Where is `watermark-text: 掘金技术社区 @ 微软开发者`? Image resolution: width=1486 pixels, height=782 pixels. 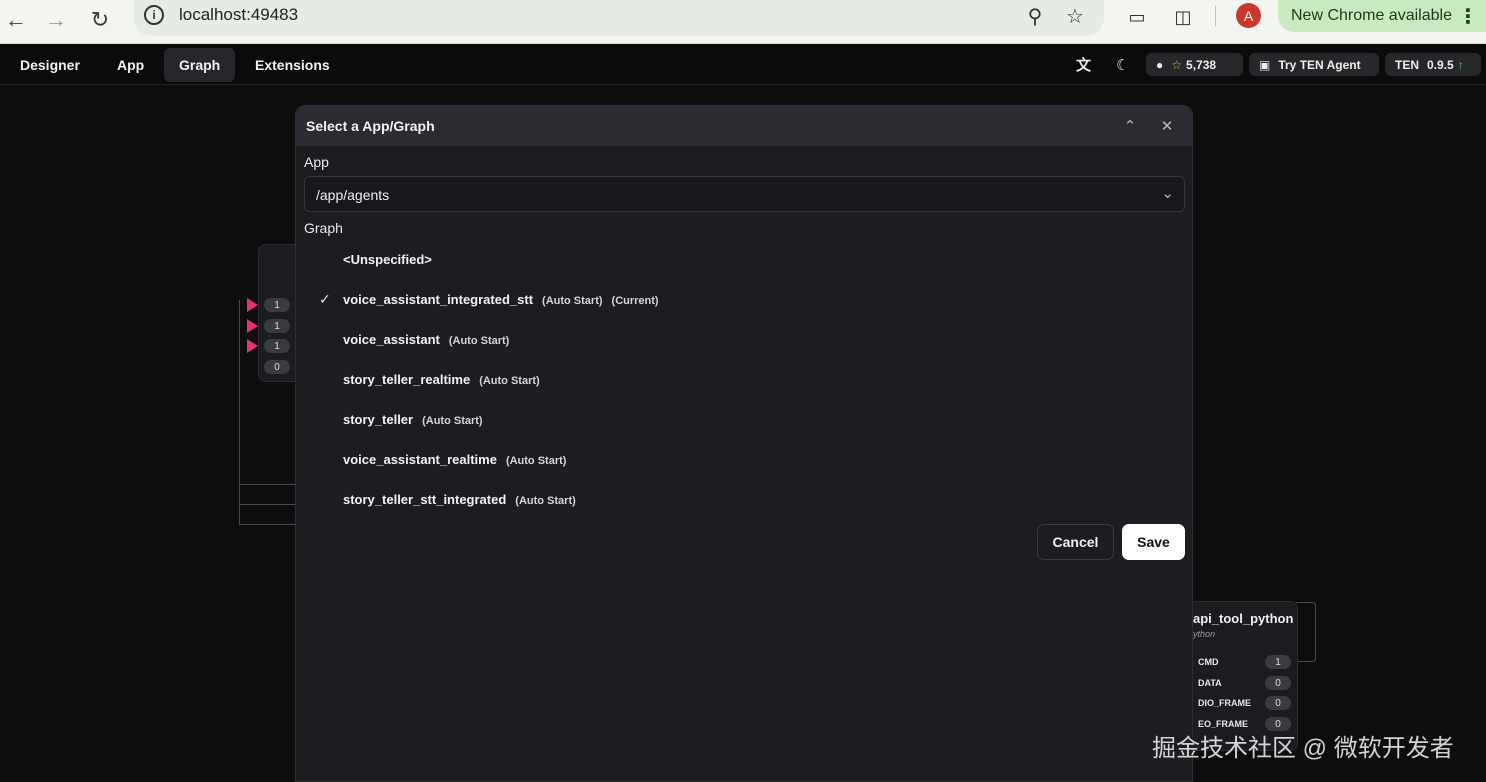
watermark-text: 掘金技术社区 @ 微软开发者 is located at coordinates (1303, 748).